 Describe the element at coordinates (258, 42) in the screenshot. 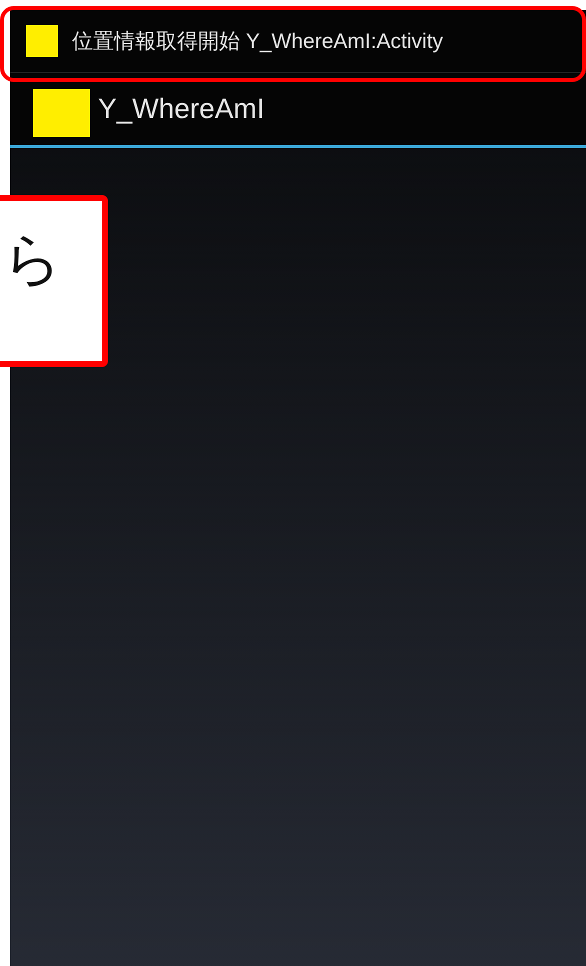

I see `notification-text: 位置情報取得開始 Y_WhereAmI:Activity` at that location.